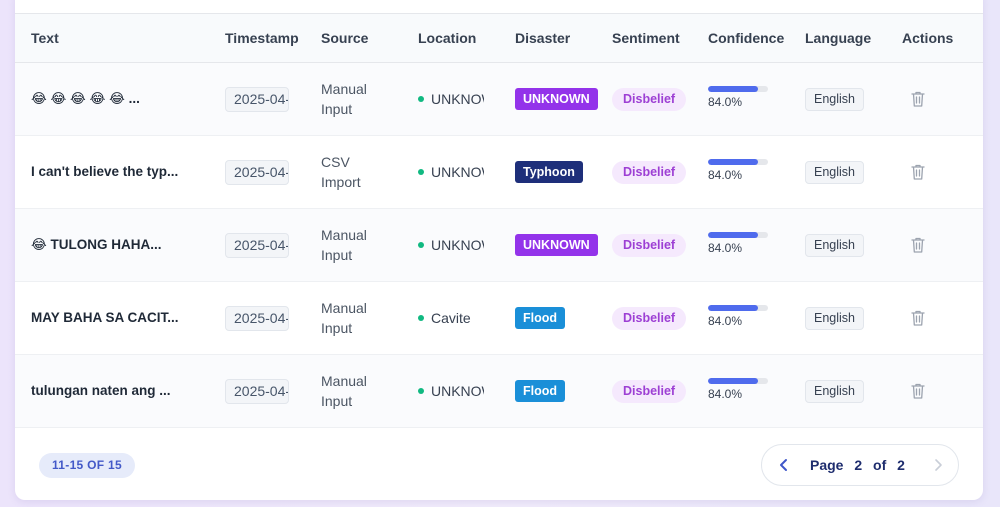  Describe the element at coordinates (880, 465) in the screenshot. I see `of-word: of` at that location.